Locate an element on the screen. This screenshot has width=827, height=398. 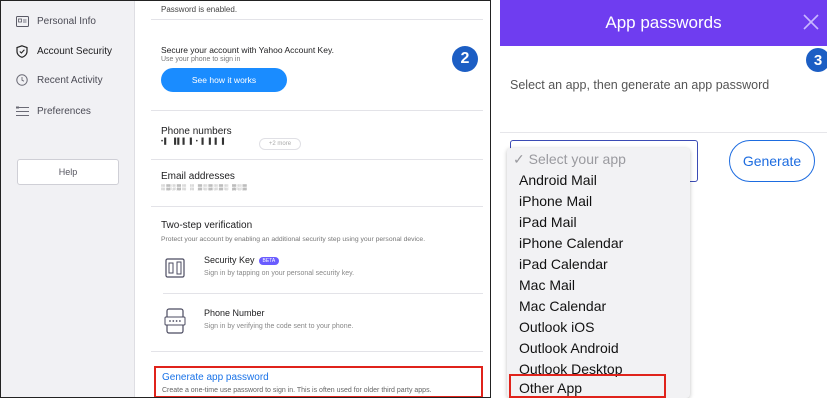
sidebar-item-label: Recent Activity is located at coordinates (70, 80).